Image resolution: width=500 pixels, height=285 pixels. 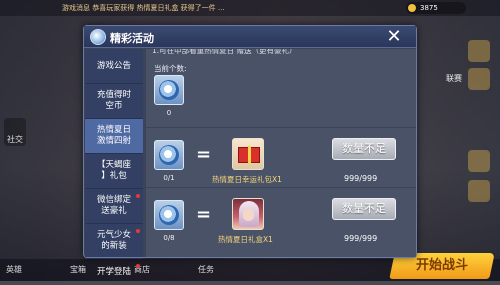 I want to click on bottom-tab-hero: 英雄, so click(x=14, y=270).